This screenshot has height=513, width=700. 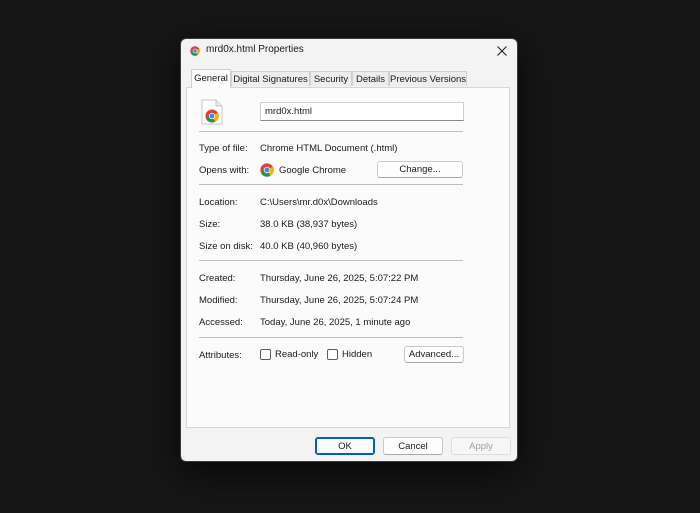 What do you see at coordinates (428, 78) in the screenshot?
I see `tab-previous-versions: Previous Versions` at bounding box center [428, 78].